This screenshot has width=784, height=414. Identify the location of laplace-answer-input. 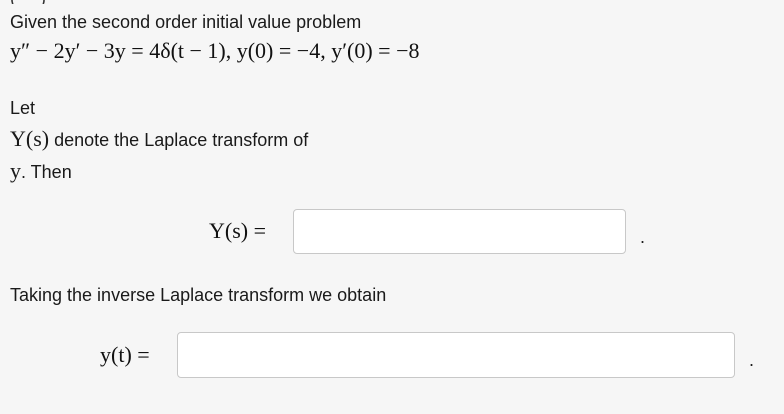
(459, 231).